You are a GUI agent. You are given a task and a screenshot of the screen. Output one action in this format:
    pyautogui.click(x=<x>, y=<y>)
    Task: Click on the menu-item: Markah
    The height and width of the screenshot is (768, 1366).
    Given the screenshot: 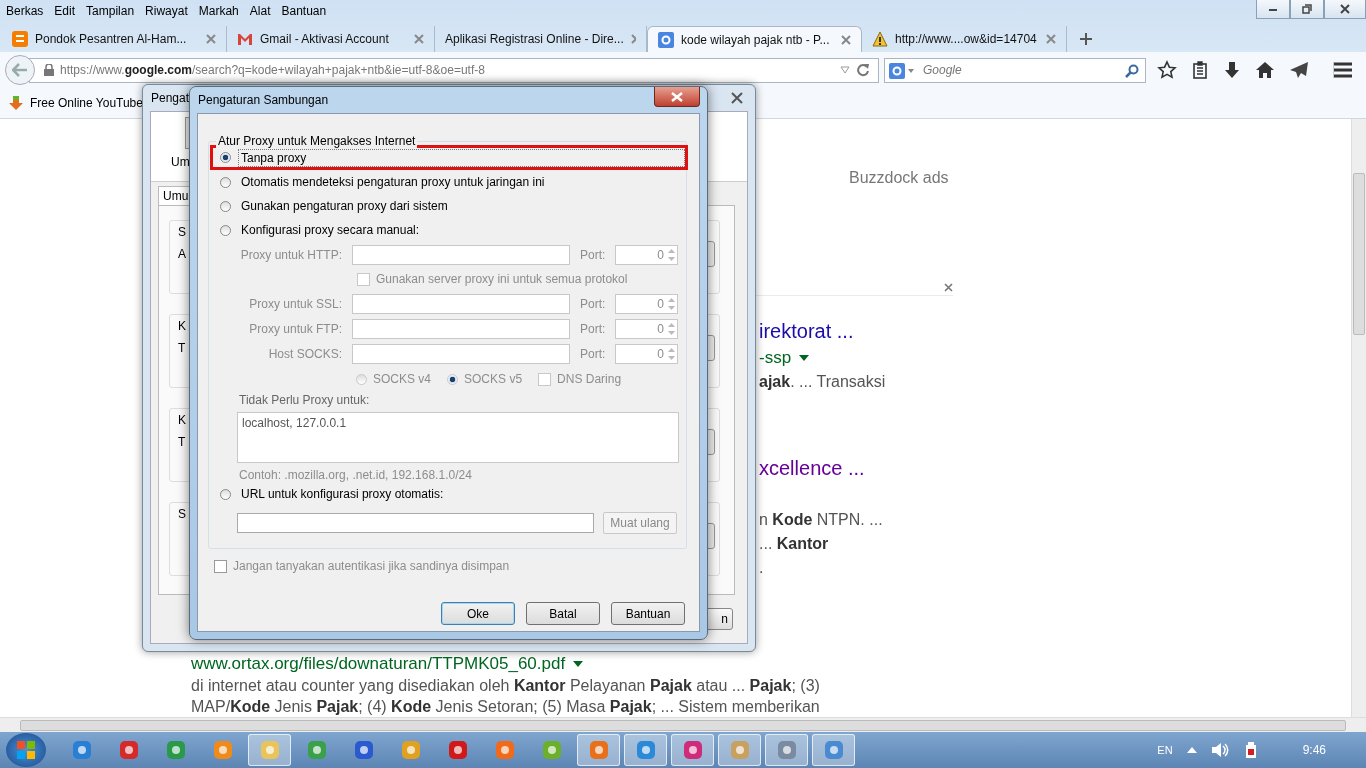 What is the action you would take?
    pyautogui.click(x=218, y=11)
    